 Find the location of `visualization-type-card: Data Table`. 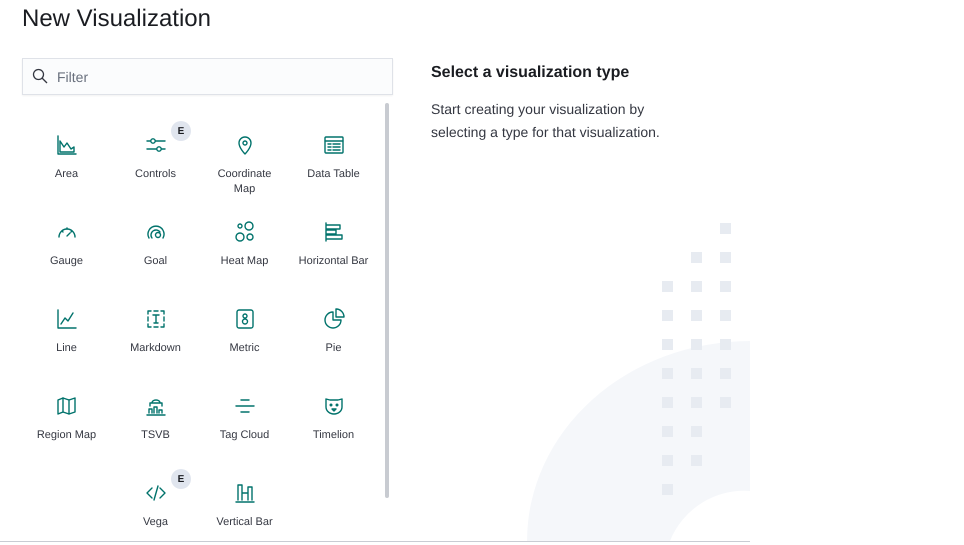

visualization-type-card: Data Table is located at coordinates (333, 162).